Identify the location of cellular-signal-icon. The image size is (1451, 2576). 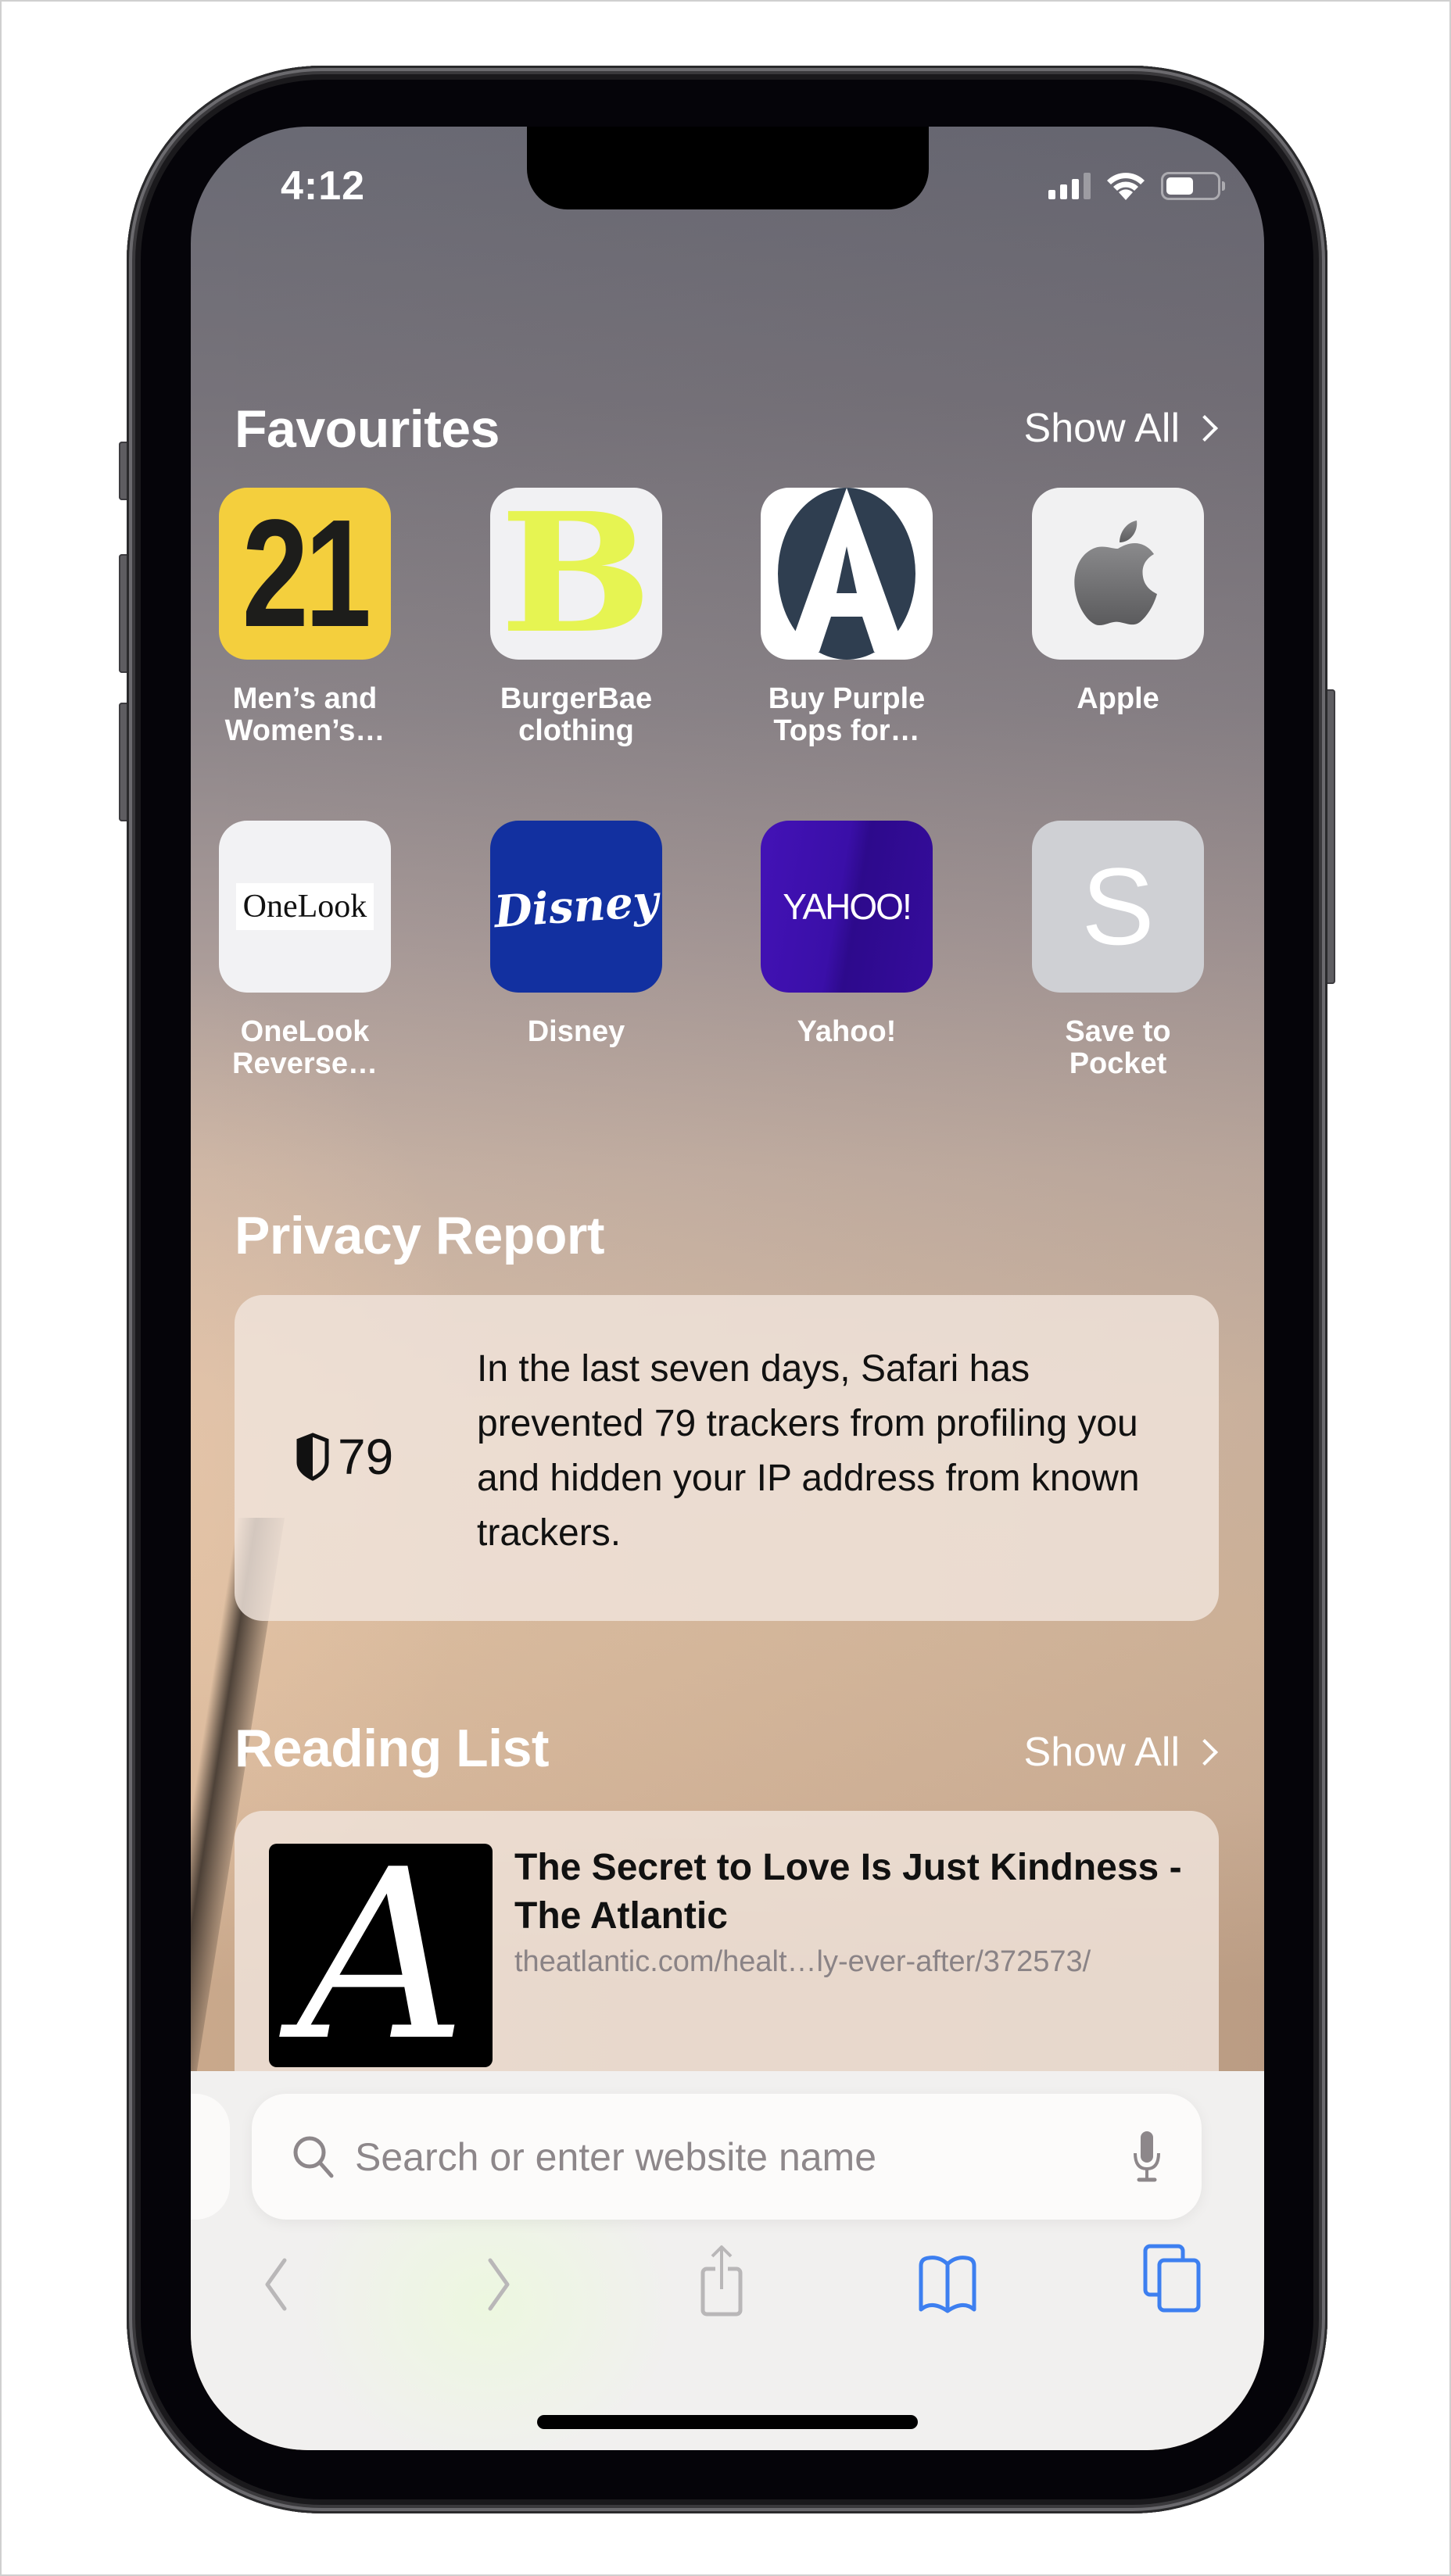
(1069, 186).